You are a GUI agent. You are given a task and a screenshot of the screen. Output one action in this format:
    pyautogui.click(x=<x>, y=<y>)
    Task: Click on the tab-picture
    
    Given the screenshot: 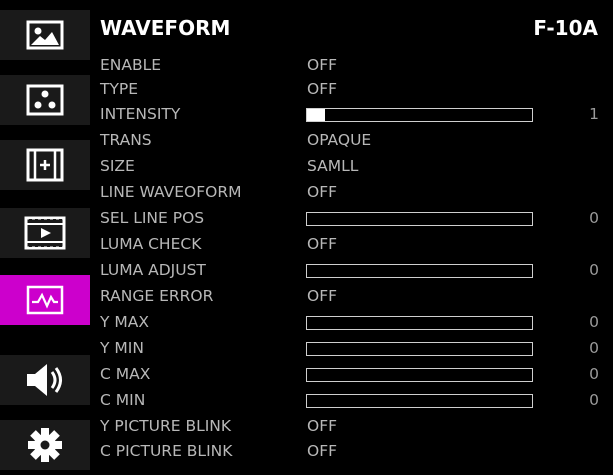 What is the action you would take?
    pyautogui.click(x=45, y=35)
    